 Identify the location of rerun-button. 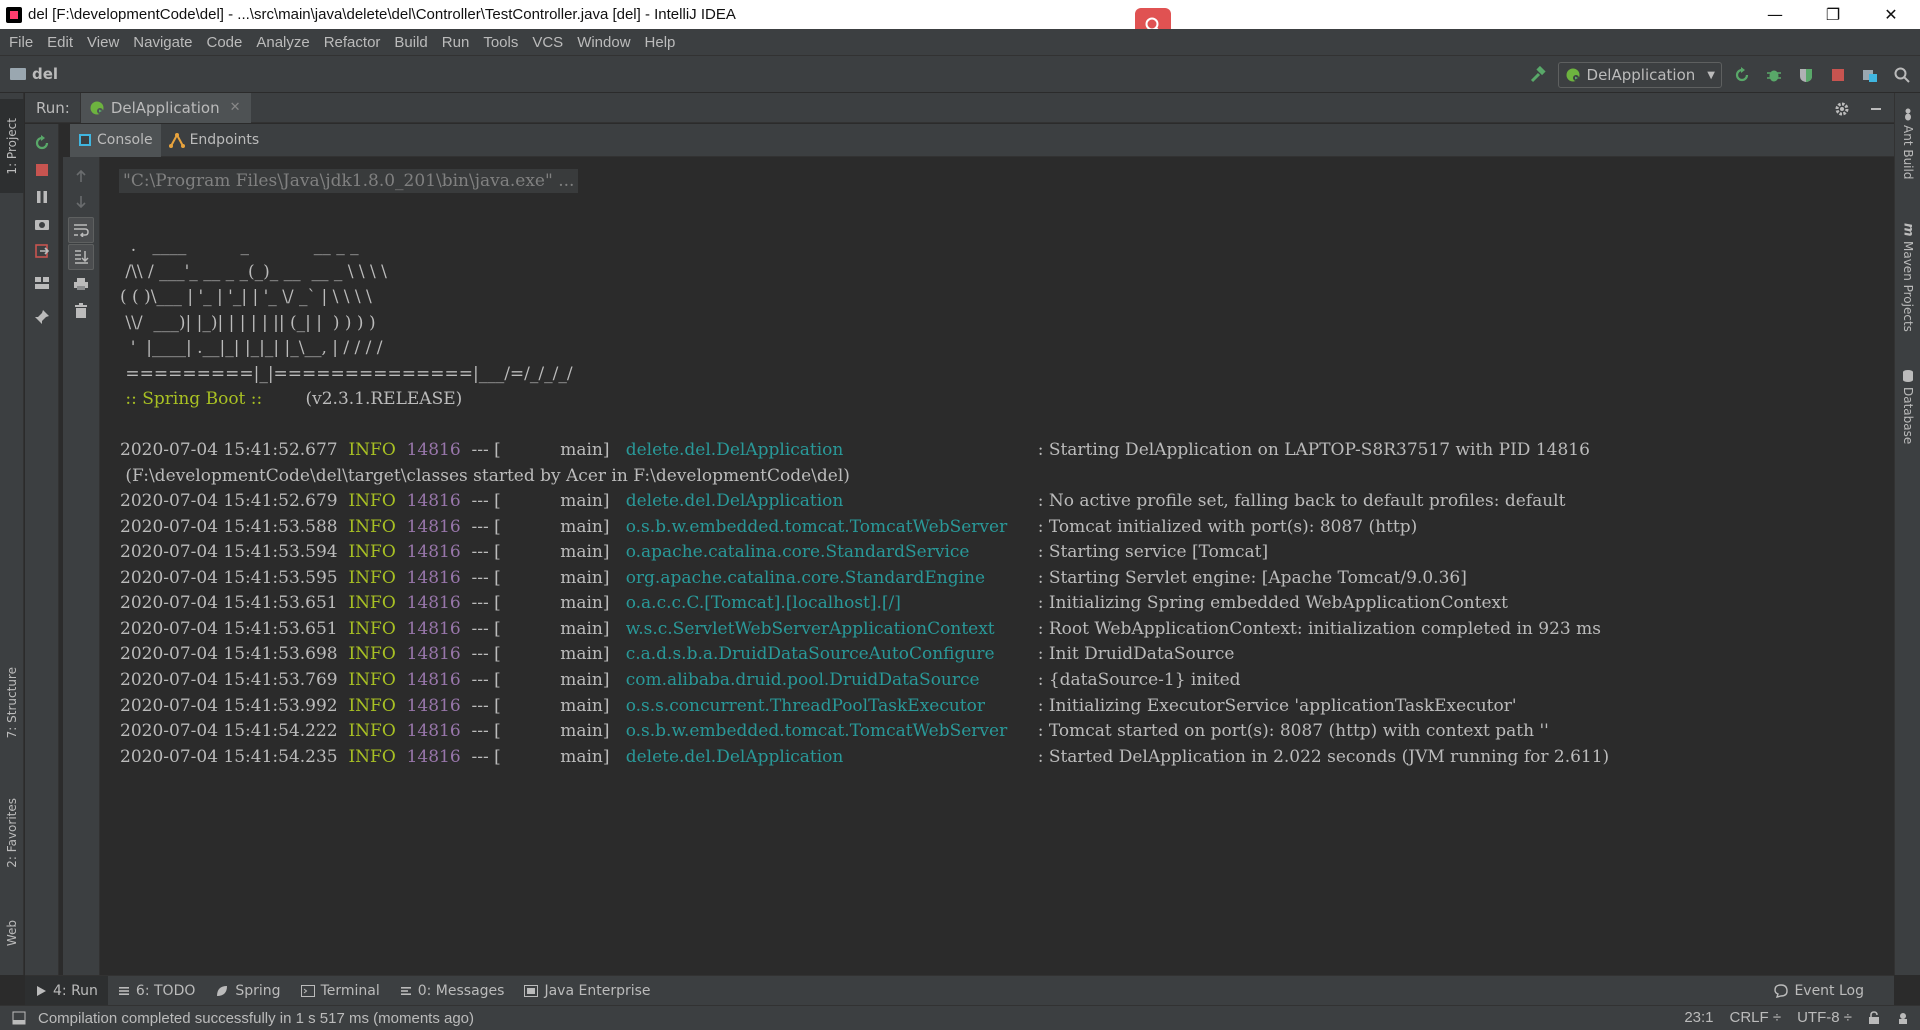
(41, 143).